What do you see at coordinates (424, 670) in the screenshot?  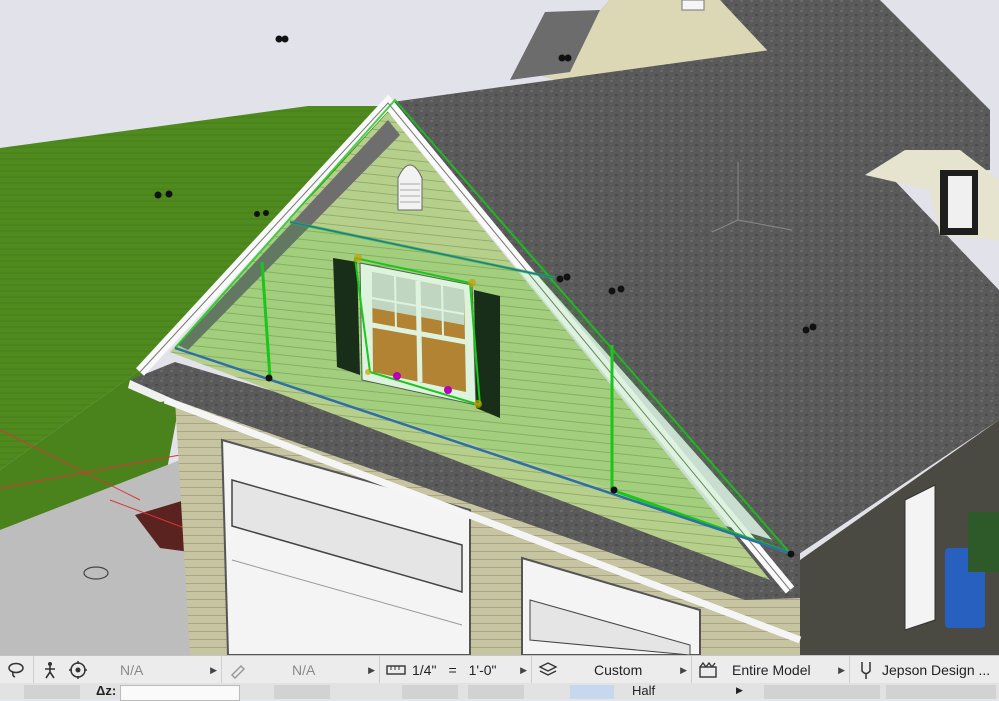 I see `scale-left: 1/4"` at bounding box center [424, 670].